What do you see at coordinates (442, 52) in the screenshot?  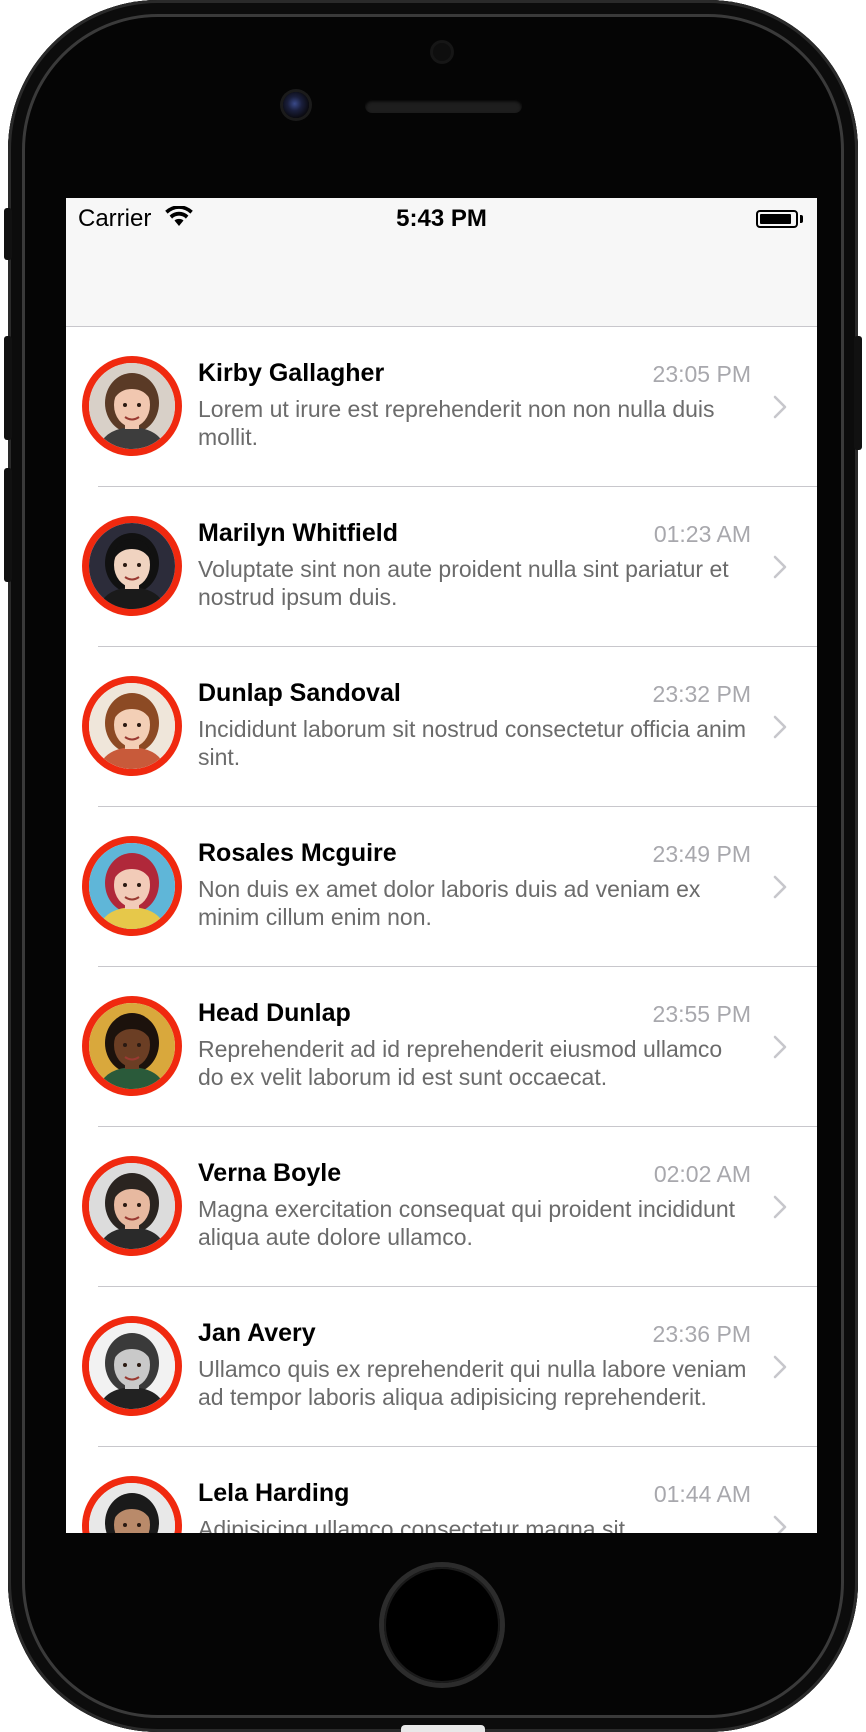 I see `proximity-sensor` at bounding box center [442, 52].